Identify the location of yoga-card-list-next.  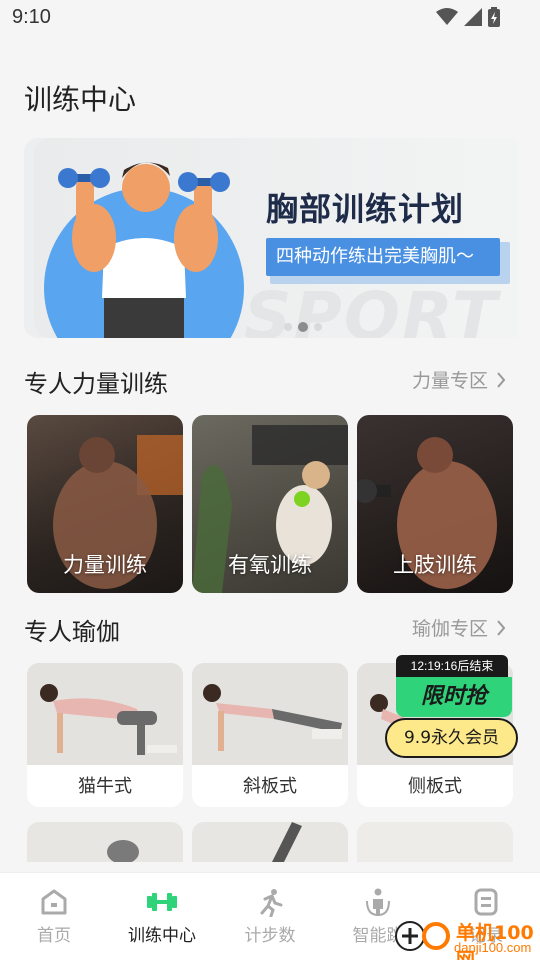
(270, 842).